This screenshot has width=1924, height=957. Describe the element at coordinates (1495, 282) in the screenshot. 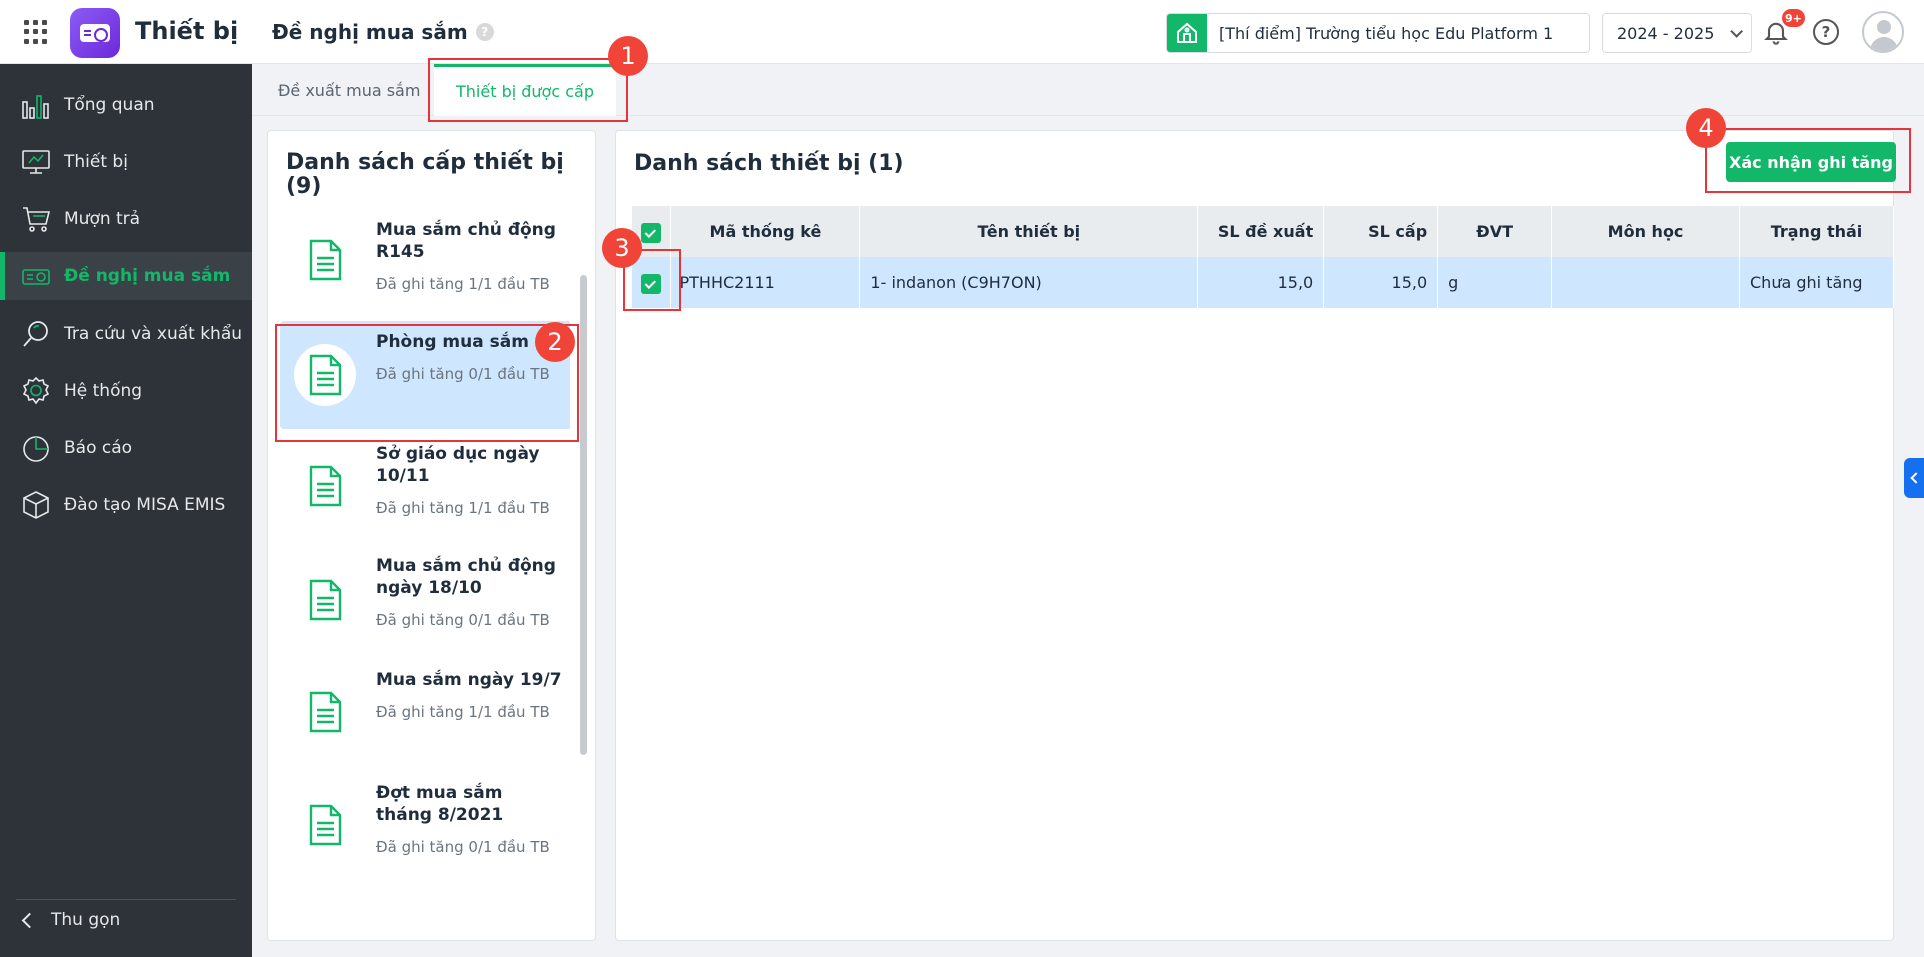

I see `cell-dvt: g` at that location.